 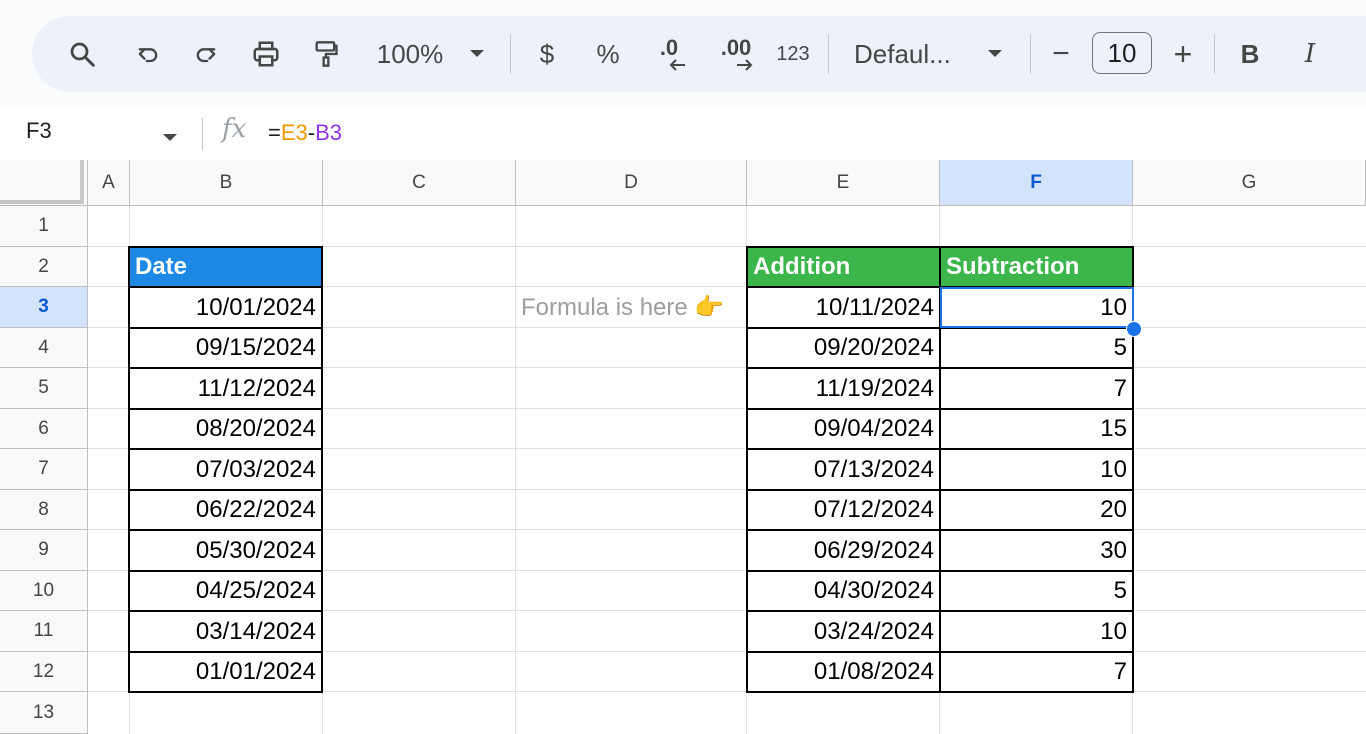 I want to click on toolbar-area: 100% $ % .0 .00 123 Defaul... − 10 + B I, so click(x=683, y=54).